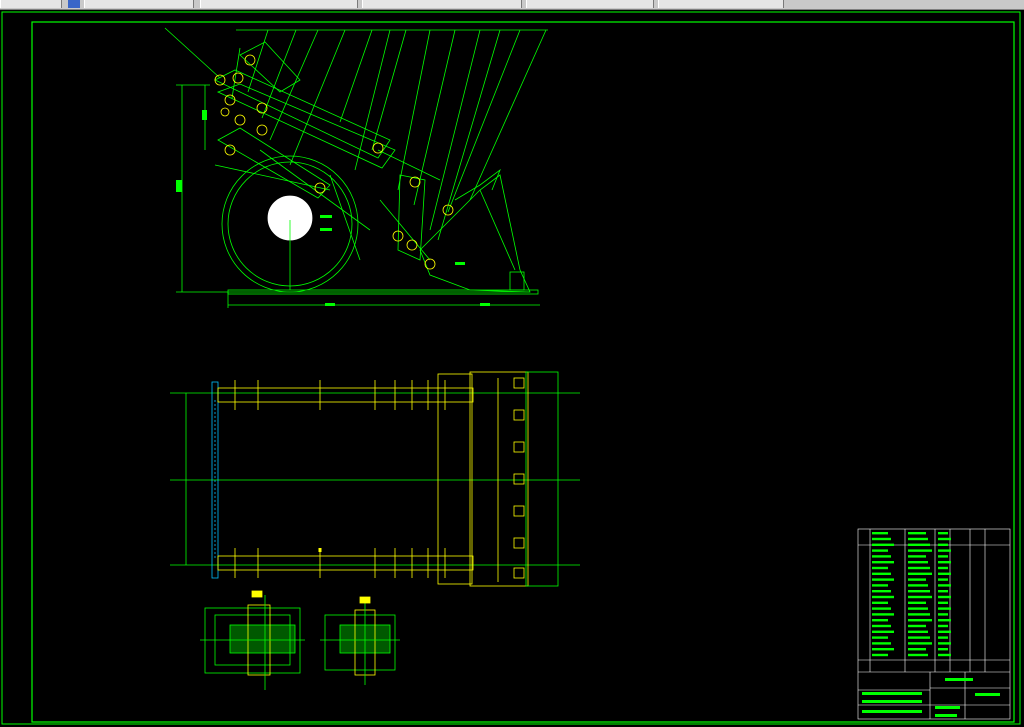  I want to click on toolbar, so click(512, 5).